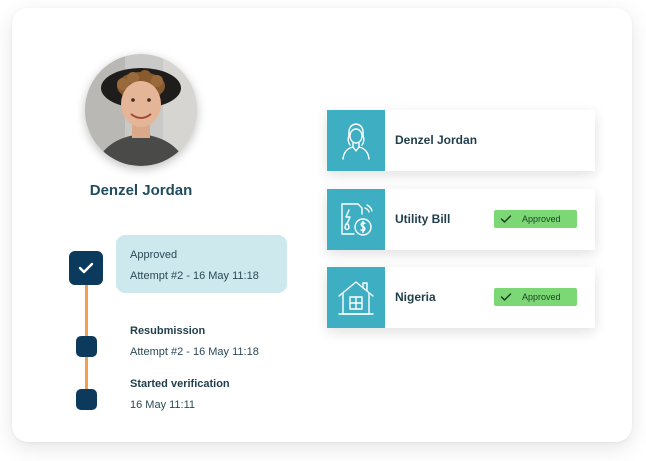 Image resolution: width=646 pixels, height=461 pixels. I want to click on house-icon, so click(356, 297).